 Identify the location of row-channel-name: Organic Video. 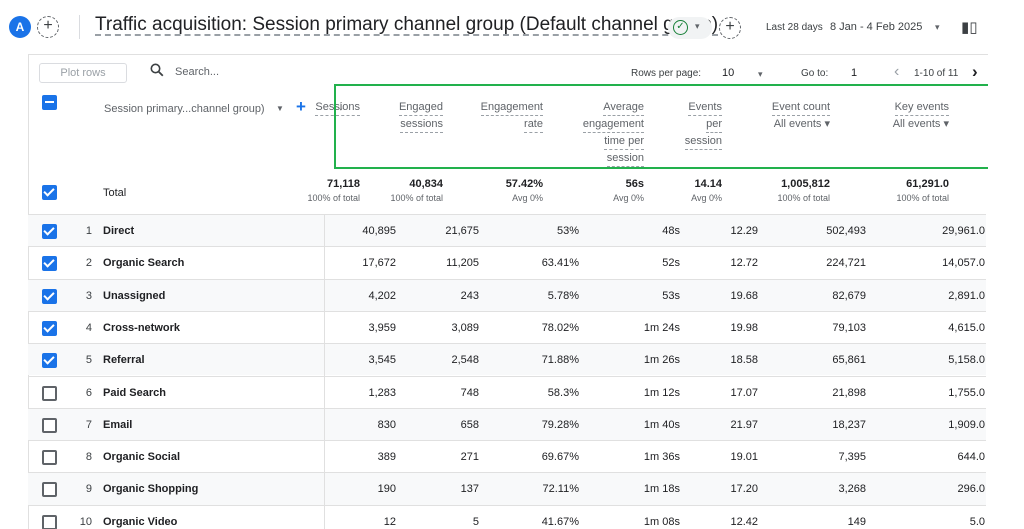
(140, 522).